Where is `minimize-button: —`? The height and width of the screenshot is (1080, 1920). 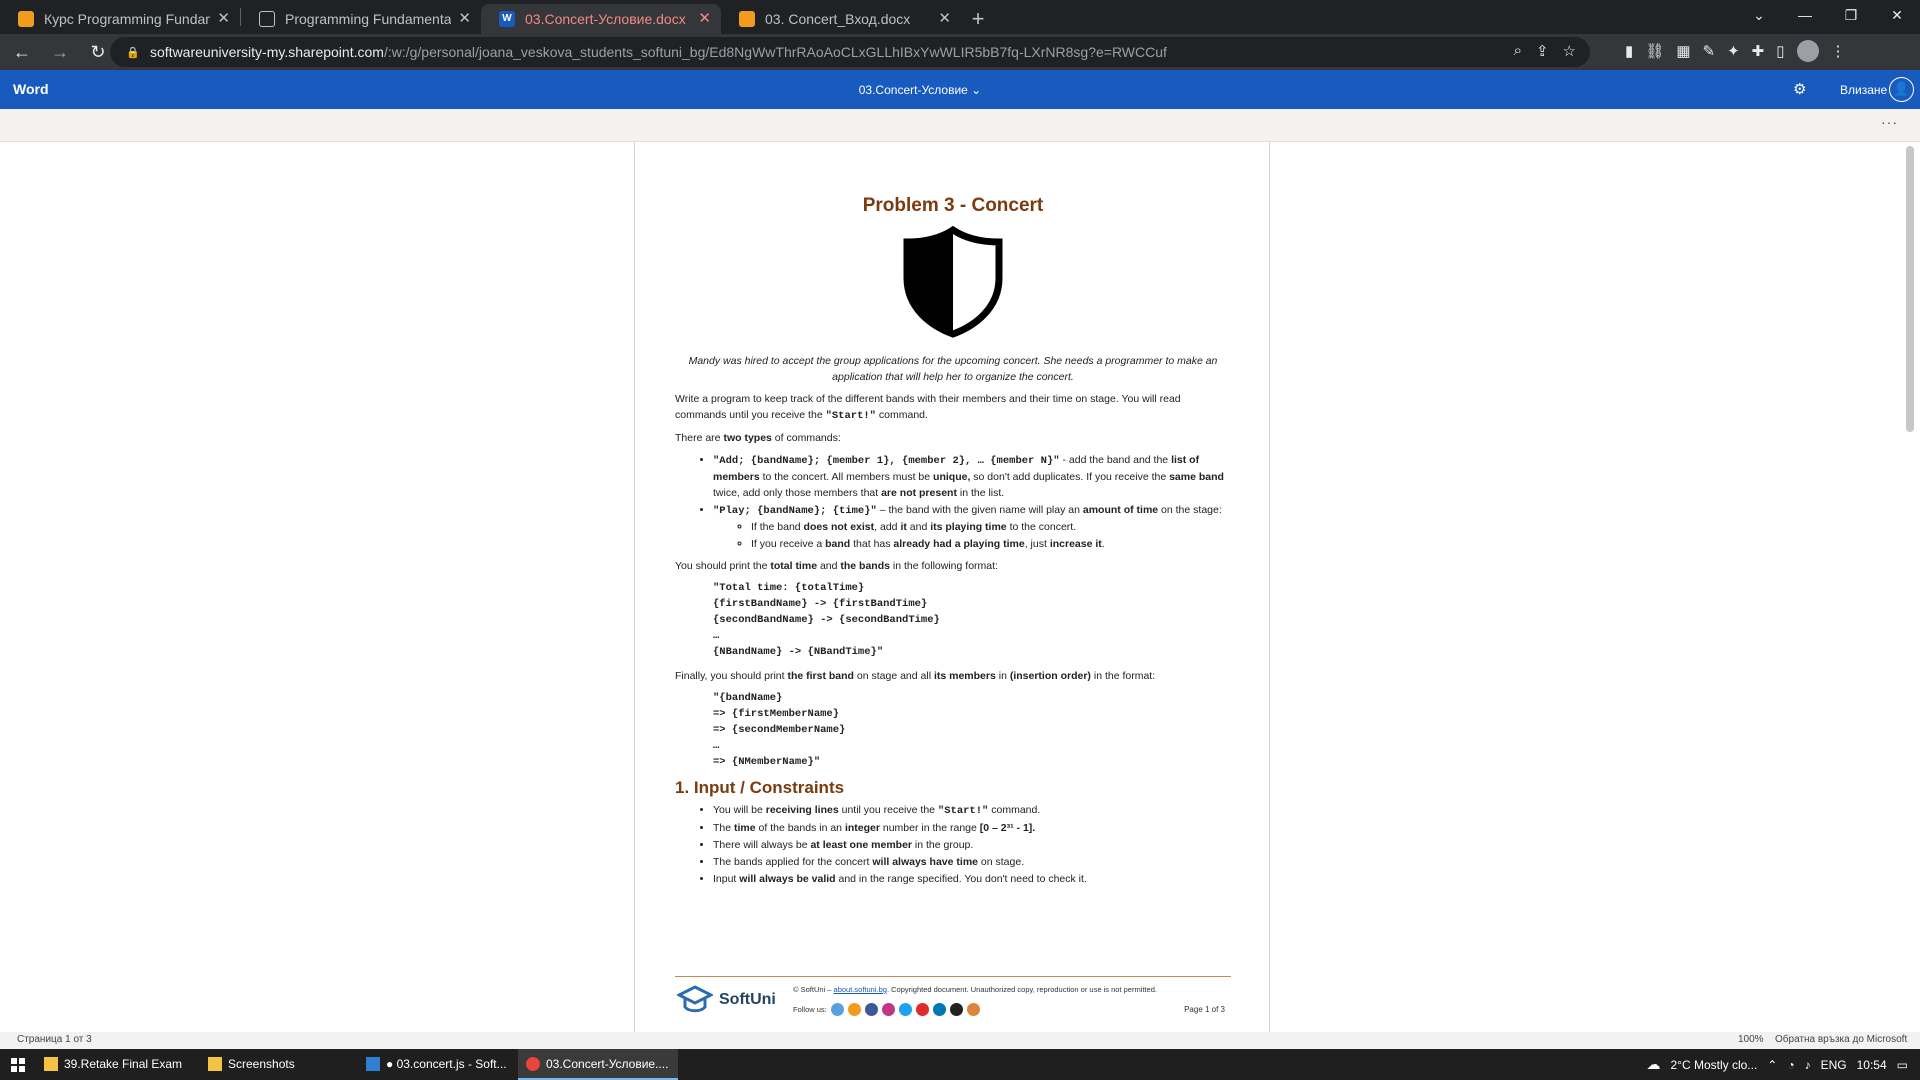
minimize-button: — is located at coordinates (1805, 15).